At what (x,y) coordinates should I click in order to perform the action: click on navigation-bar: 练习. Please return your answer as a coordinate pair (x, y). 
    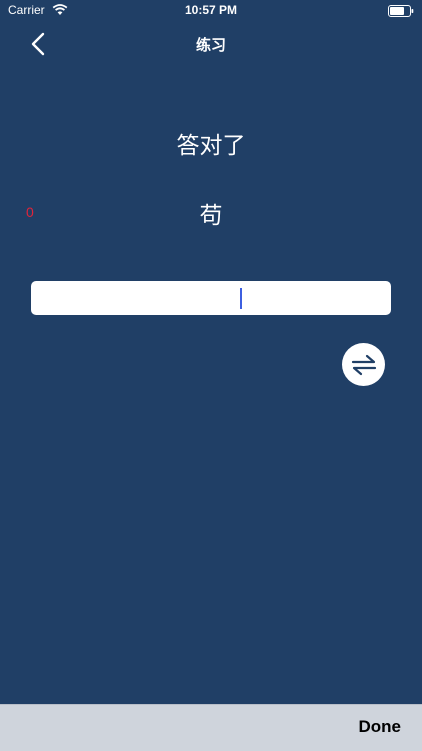
    Looking at the image, I should click on (211, 44).